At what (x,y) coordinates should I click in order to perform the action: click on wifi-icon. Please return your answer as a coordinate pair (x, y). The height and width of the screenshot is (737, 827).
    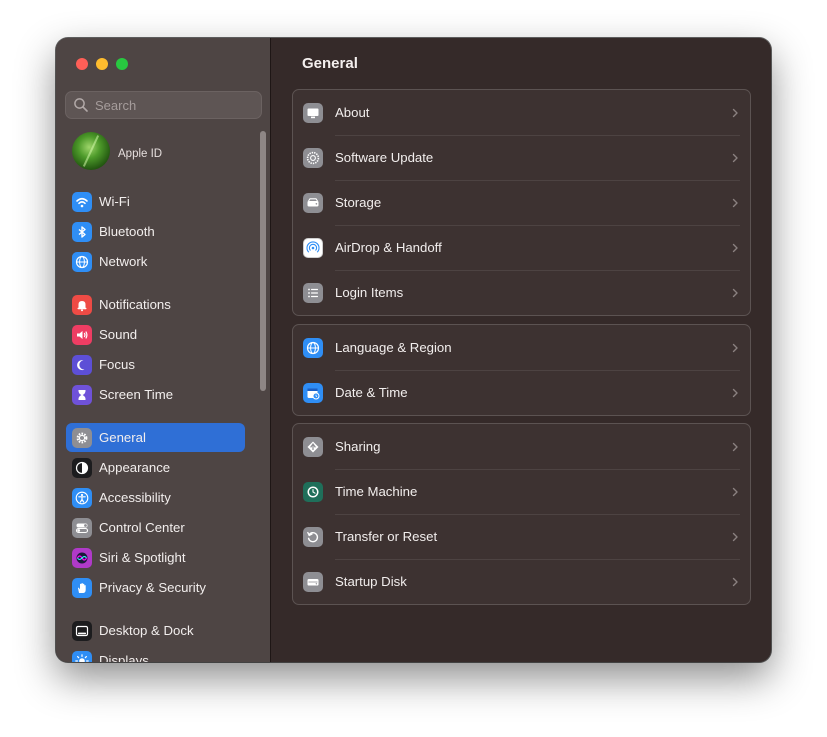
    Looking at the image, I should click on (82, 202).